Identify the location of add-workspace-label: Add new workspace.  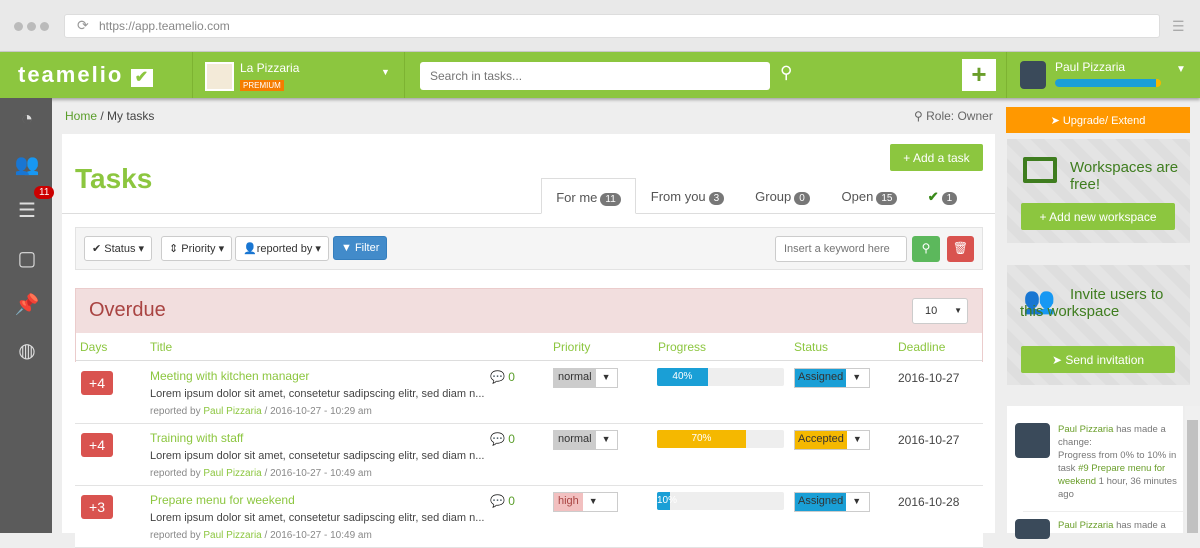
(1103, 217).